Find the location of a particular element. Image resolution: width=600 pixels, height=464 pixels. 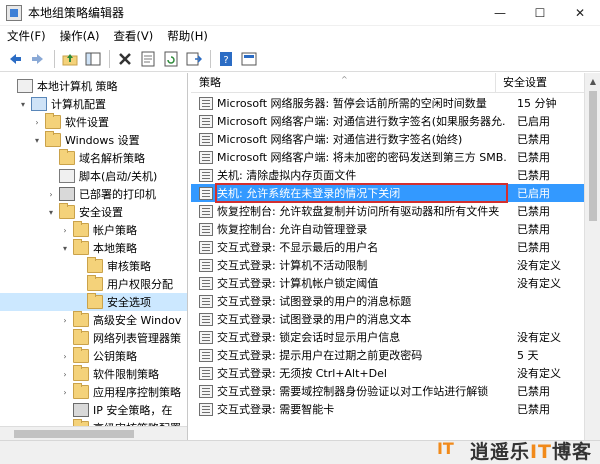

policy-row: 交互式登录: 提示用户在过期之前更改密码 5 天 is located at coordinates (387, 355).